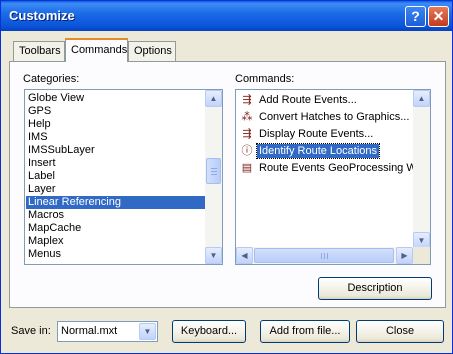  I want to click on category-item: Insert, so click(115, 163).